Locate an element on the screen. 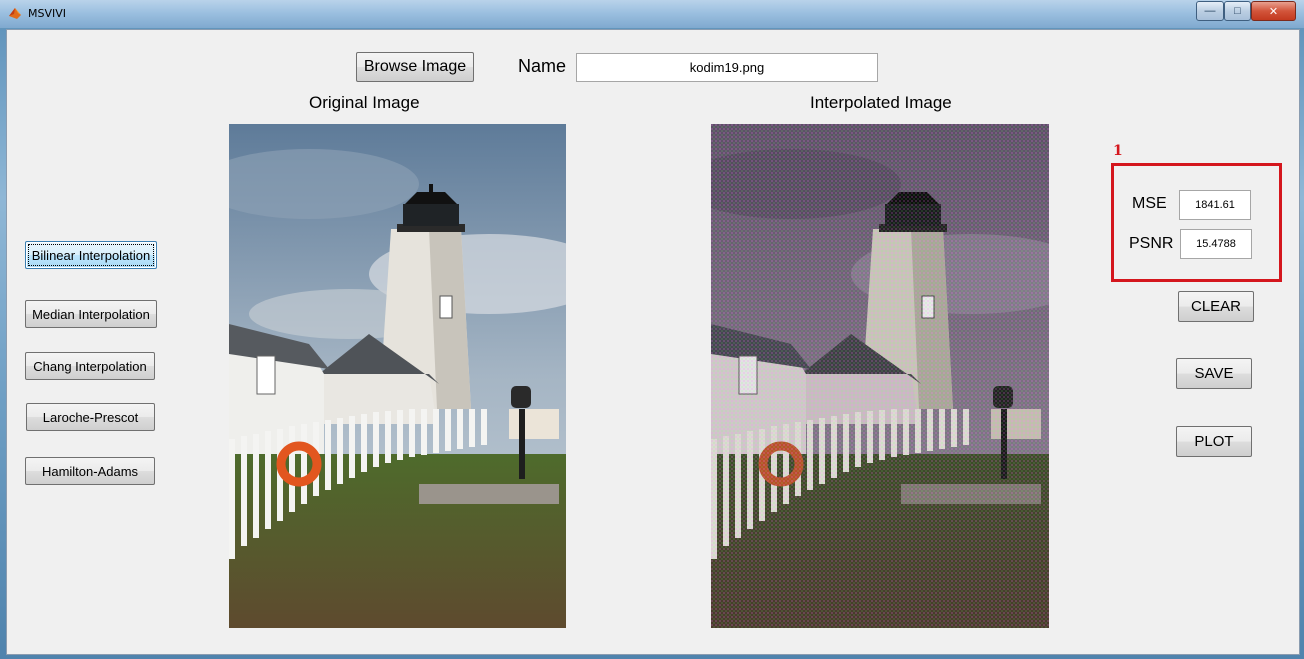 The width and height of the screenshot is (1304, 659). close-icon: ✕ is located at coordinates (1273, 11).